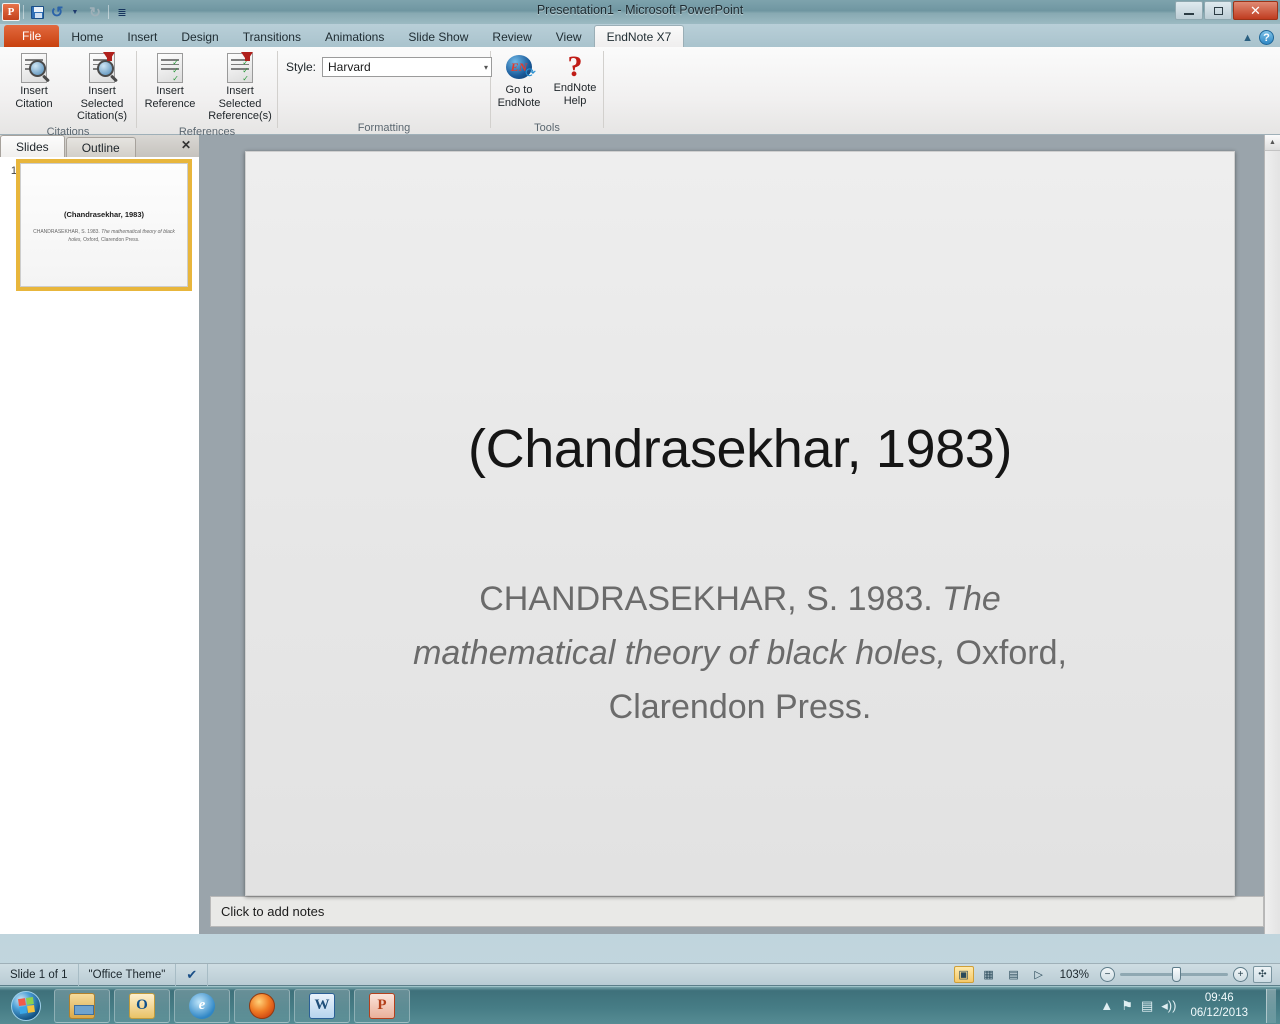 The image size is (1280, 1024). Describe the element at coordinates (511, 36) in the screenshot. I see `tab-review: Review` at that location.